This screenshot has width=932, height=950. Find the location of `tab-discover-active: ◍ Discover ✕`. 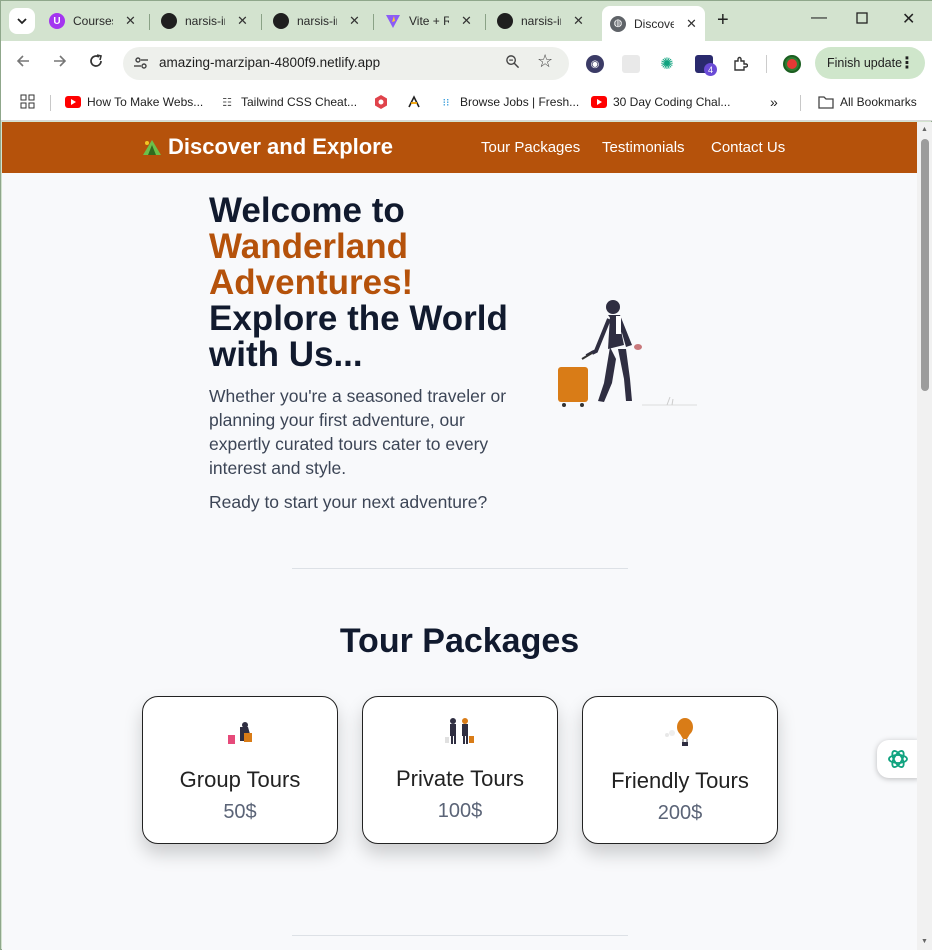

tab-discover-active: ◍ Discover ✕ is located at coordinates (653, 23).